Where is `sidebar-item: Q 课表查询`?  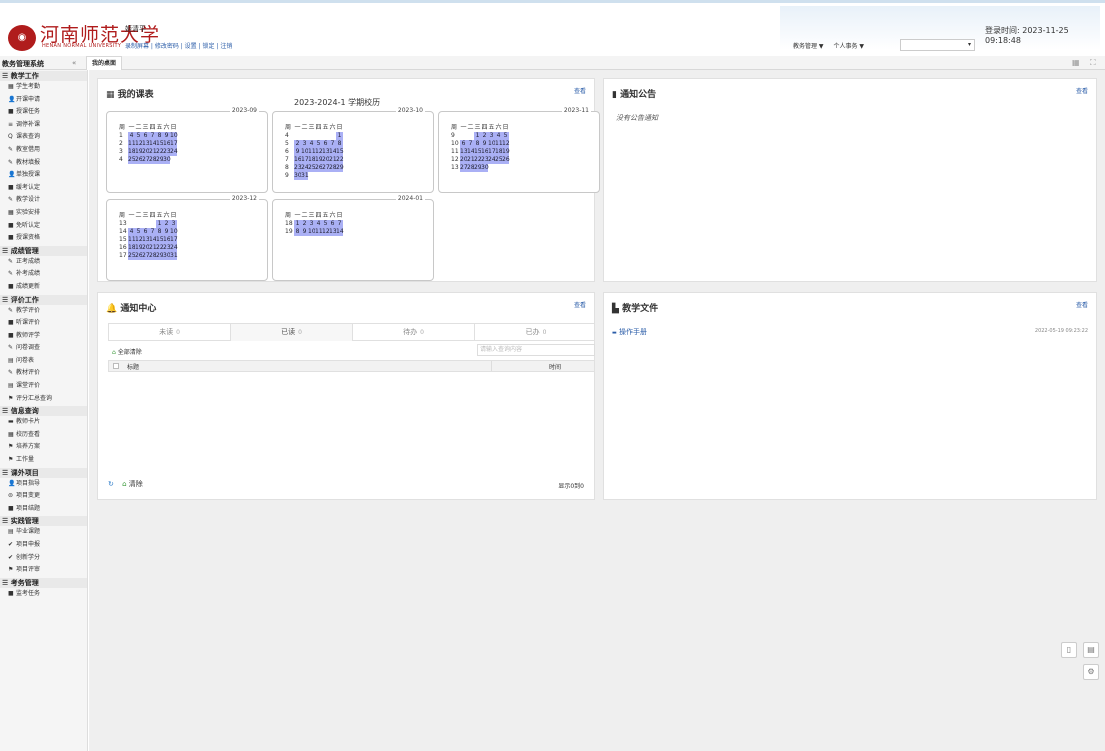 sidebar-item: Q 课表查询 is located at coordinates (43, 137).